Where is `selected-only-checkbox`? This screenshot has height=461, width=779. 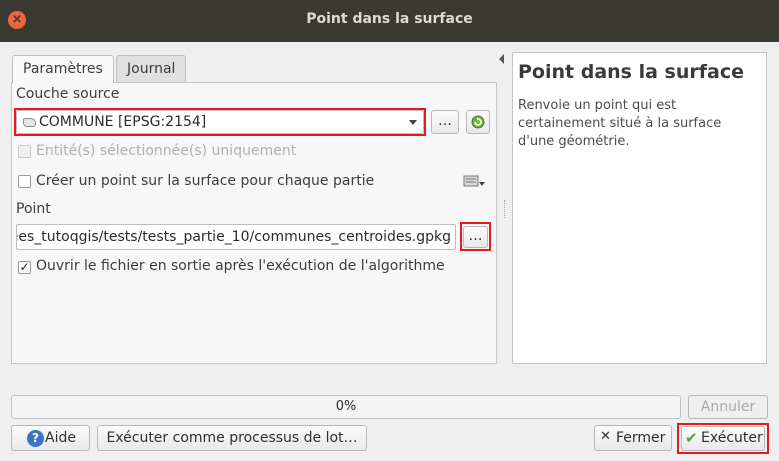
selected-only-checkbox is located at coordinates (24, 151).